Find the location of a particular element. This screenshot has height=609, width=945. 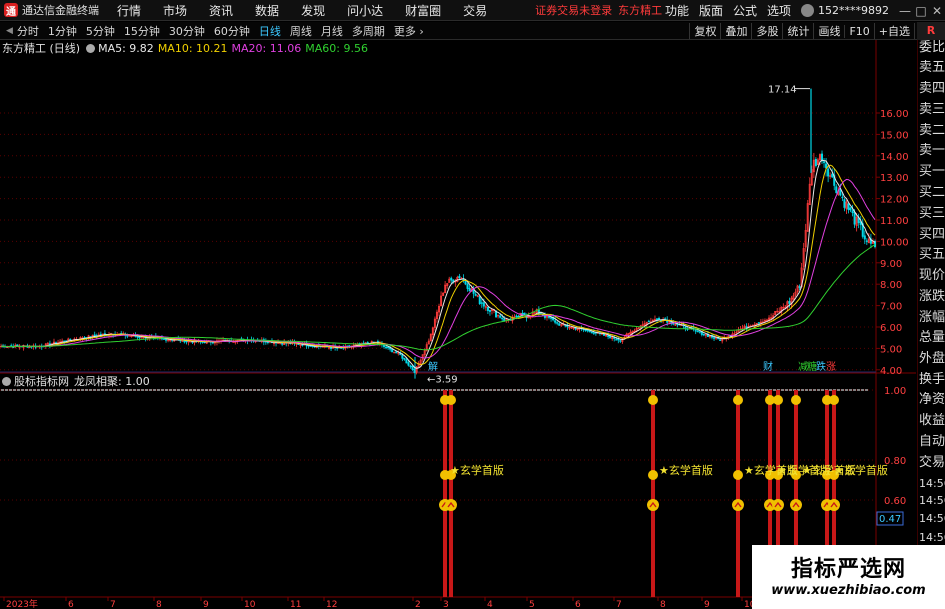

menu-caifuquan: 财富圈 is located at coordinates (423, 10).